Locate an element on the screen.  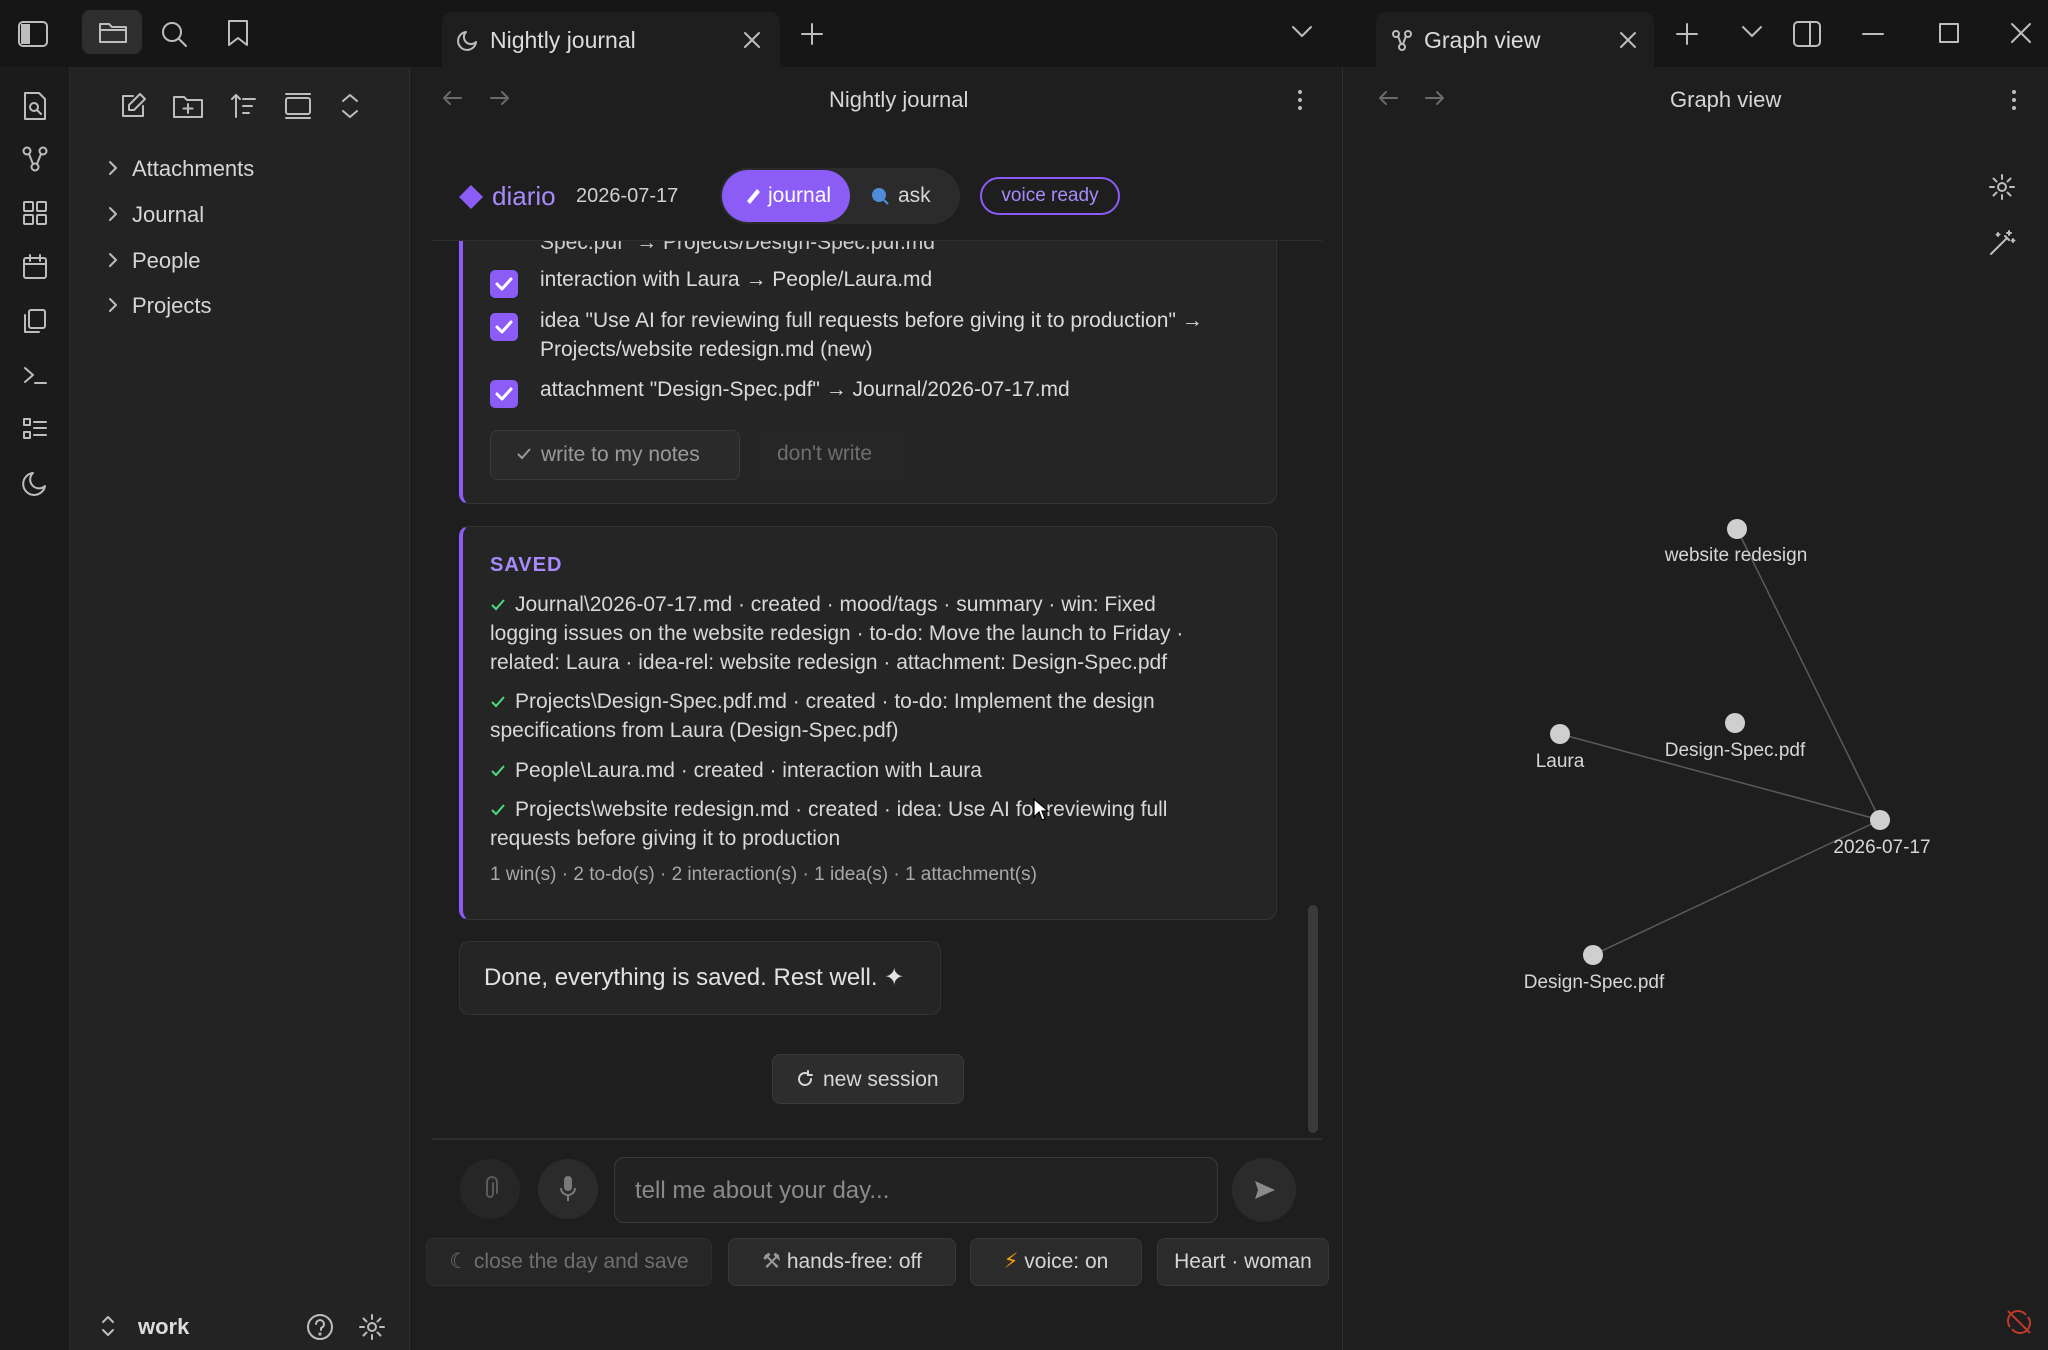
voice-toggle: ⚡ voice: on is located at coordinates (1056, 1262).